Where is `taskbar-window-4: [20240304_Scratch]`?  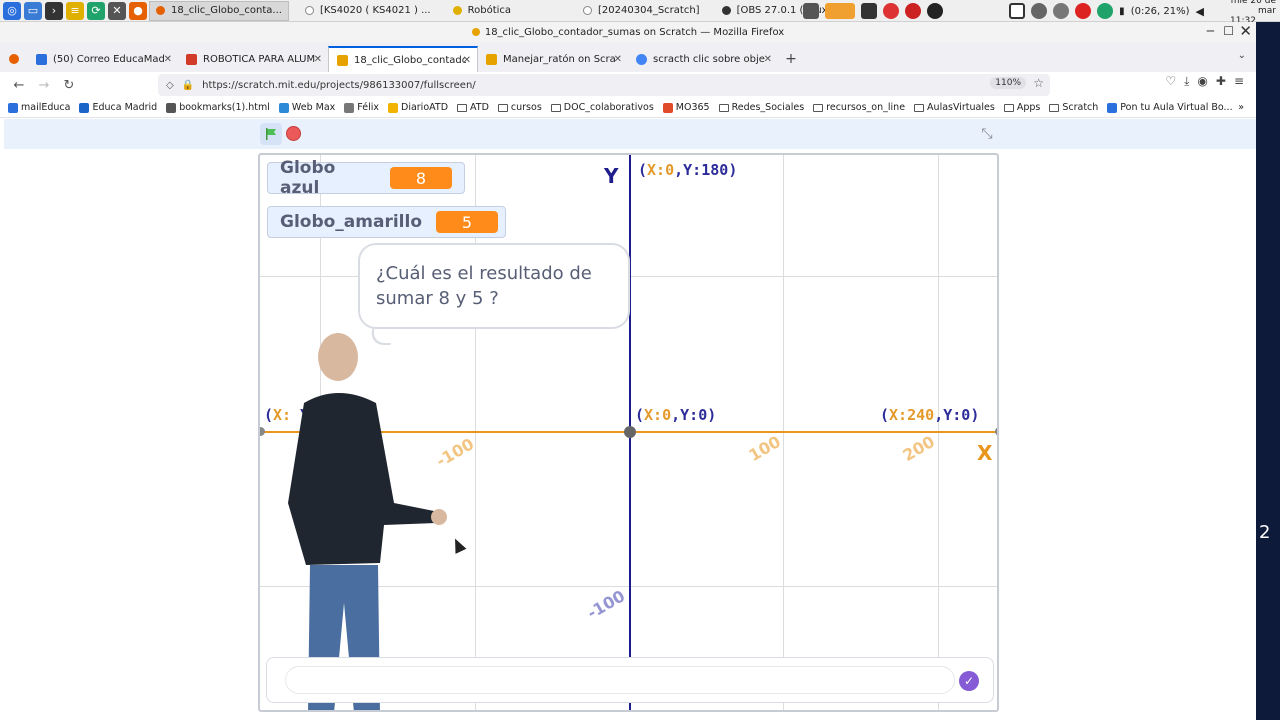
taskbar-window-4: [20240304_Scratch] is located at coordinates (641, 11).